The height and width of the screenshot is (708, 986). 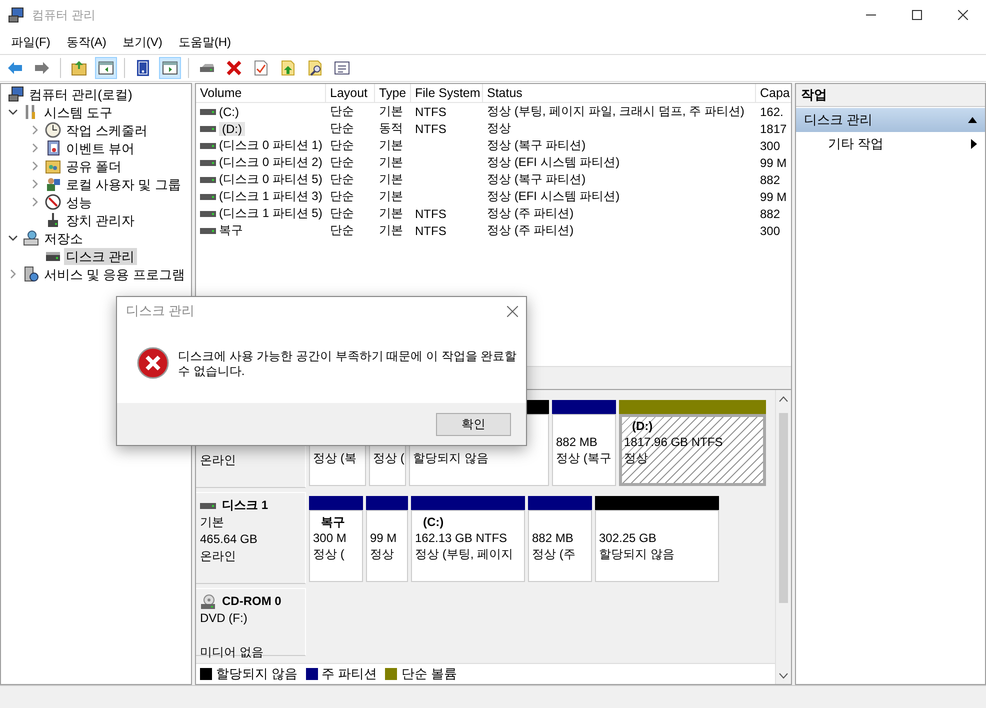 I want to click on legend-label: 주 파티션, so click(x=350, y=674).